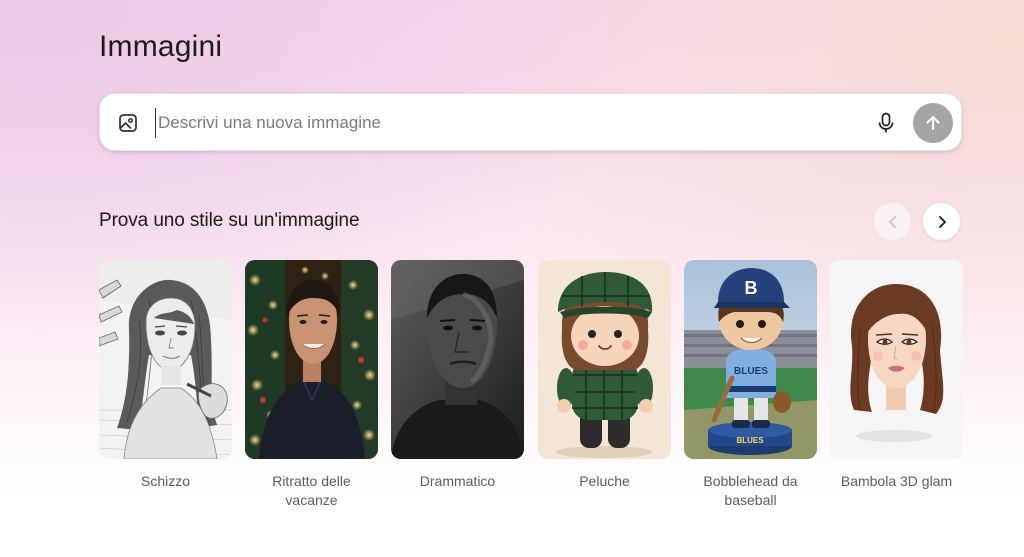 This screenshot has width=1024, height=557. What do you see at coordinates (886, 123) in the screenshot?
I see `microphone-icon` at bounding box center [886, 123].